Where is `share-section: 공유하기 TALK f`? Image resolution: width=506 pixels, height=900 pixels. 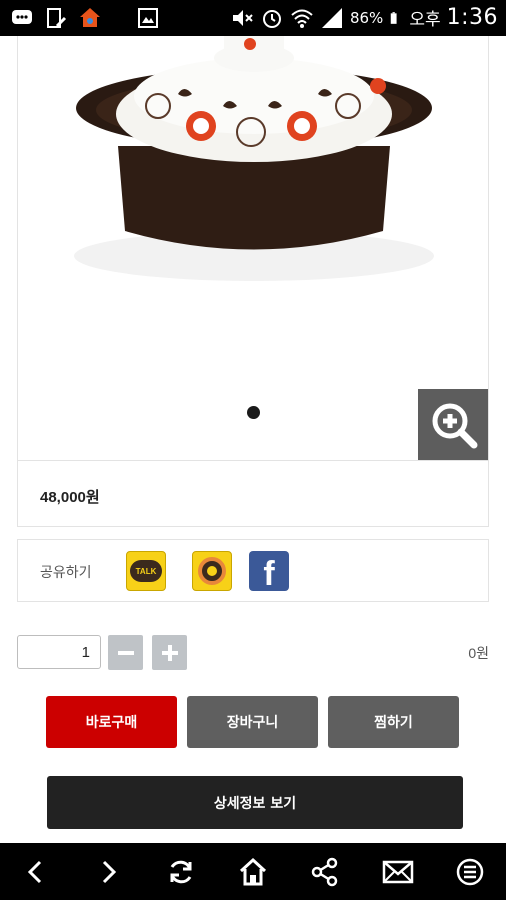
share-section: 공유하기 TALK f is located at coordinates (253, 570).